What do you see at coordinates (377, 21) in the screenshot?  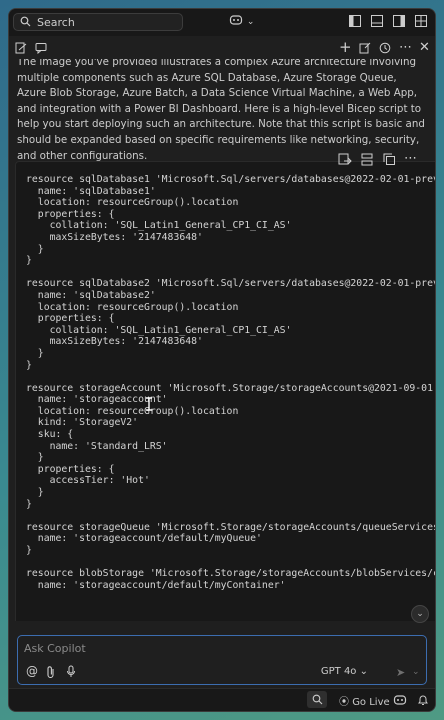 I see `toggle-panel-icon` at bounding box center [377, 21].